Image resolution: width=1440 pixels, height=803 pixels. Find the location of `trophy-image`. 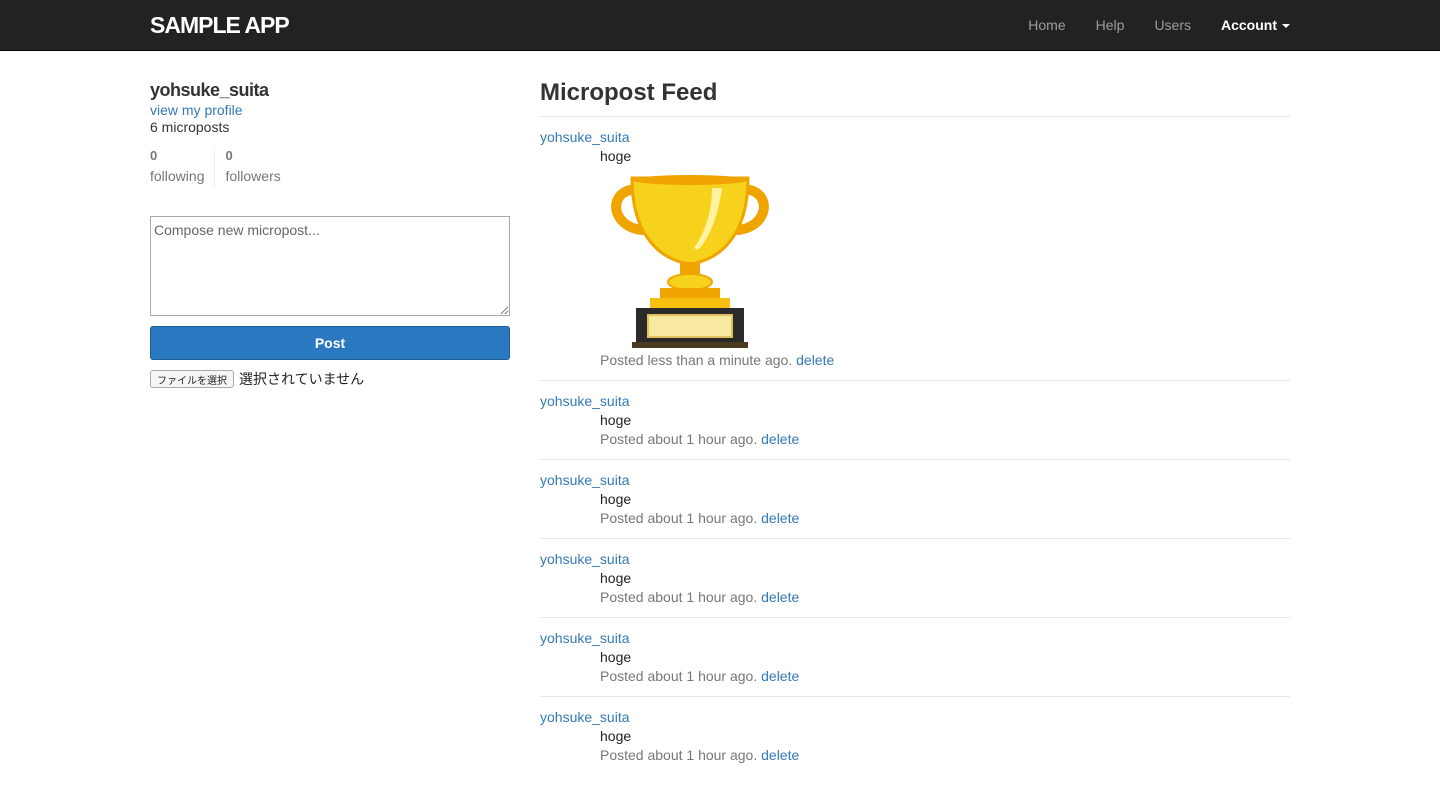

trophy-image is located at coordinates (690, 261).